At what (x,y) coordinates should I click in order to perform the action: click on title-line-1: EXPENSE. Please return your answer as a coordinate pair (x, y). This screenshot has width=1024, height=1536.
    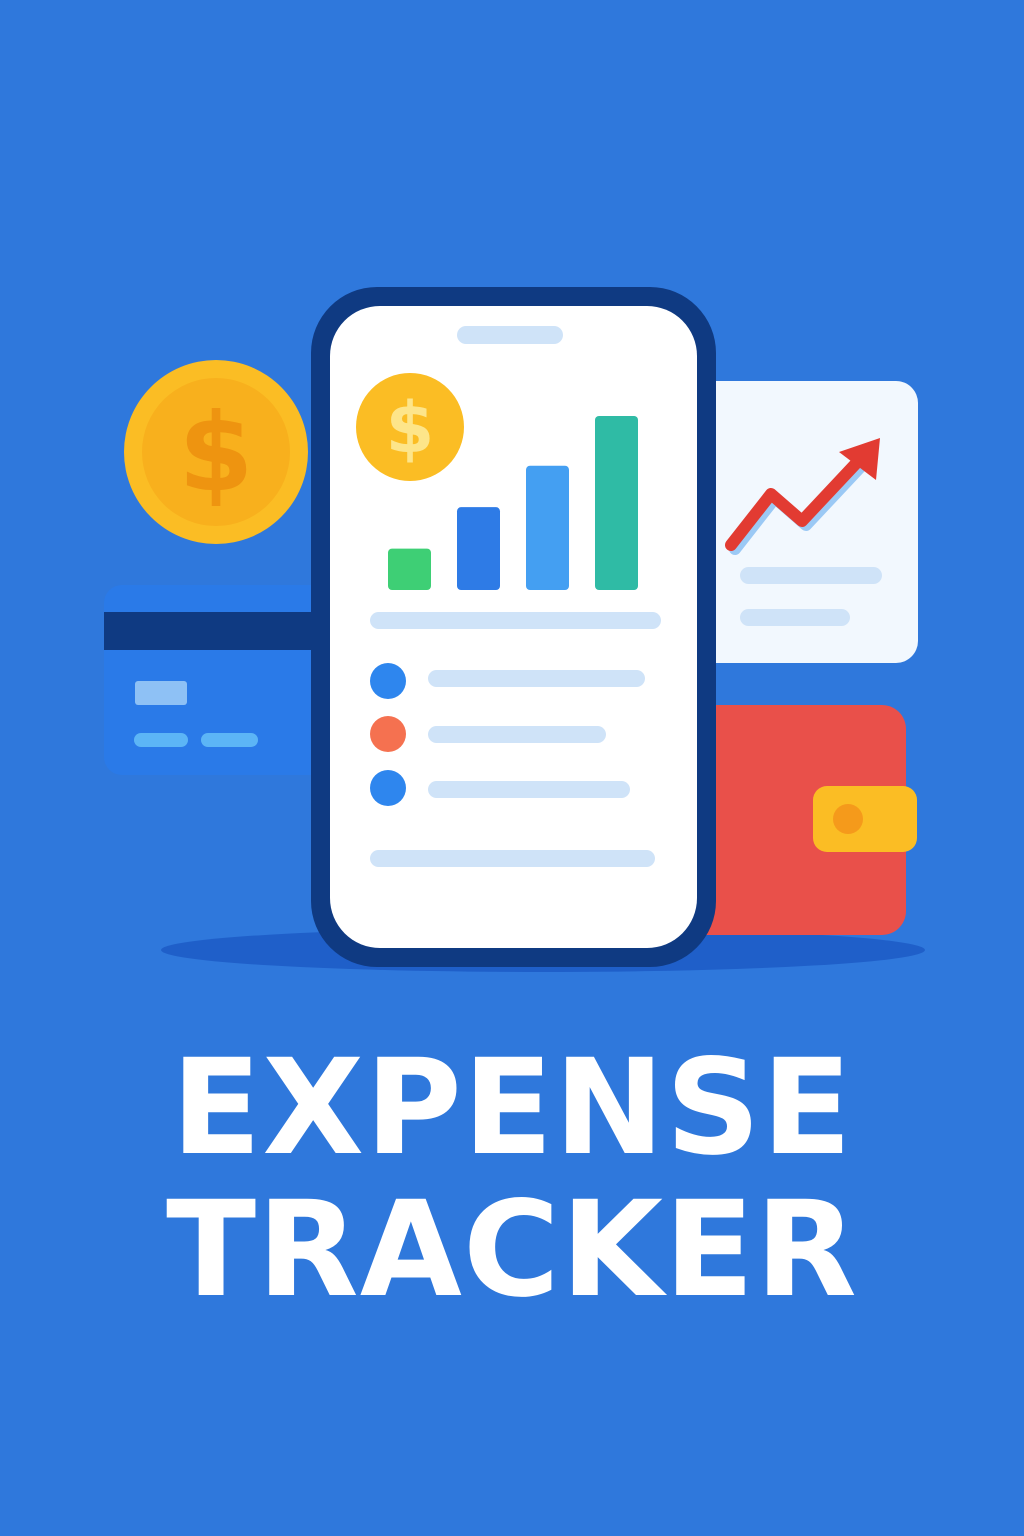
    Looking at the image, I should click on (512, 1108).